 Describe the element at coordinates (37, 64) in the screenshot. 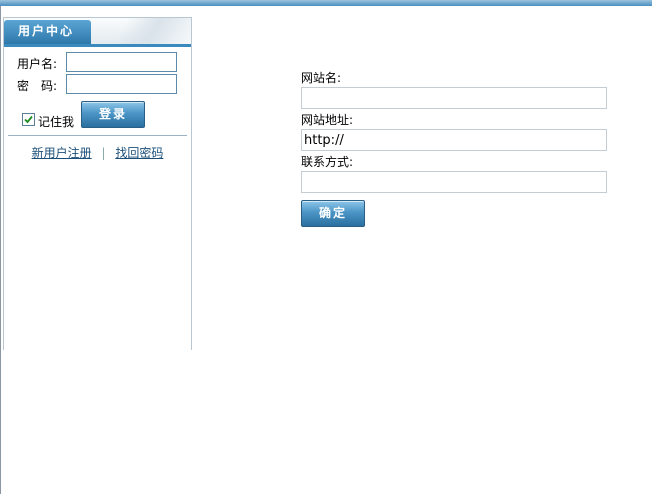

I see `username-label: 用户名:` at that location.